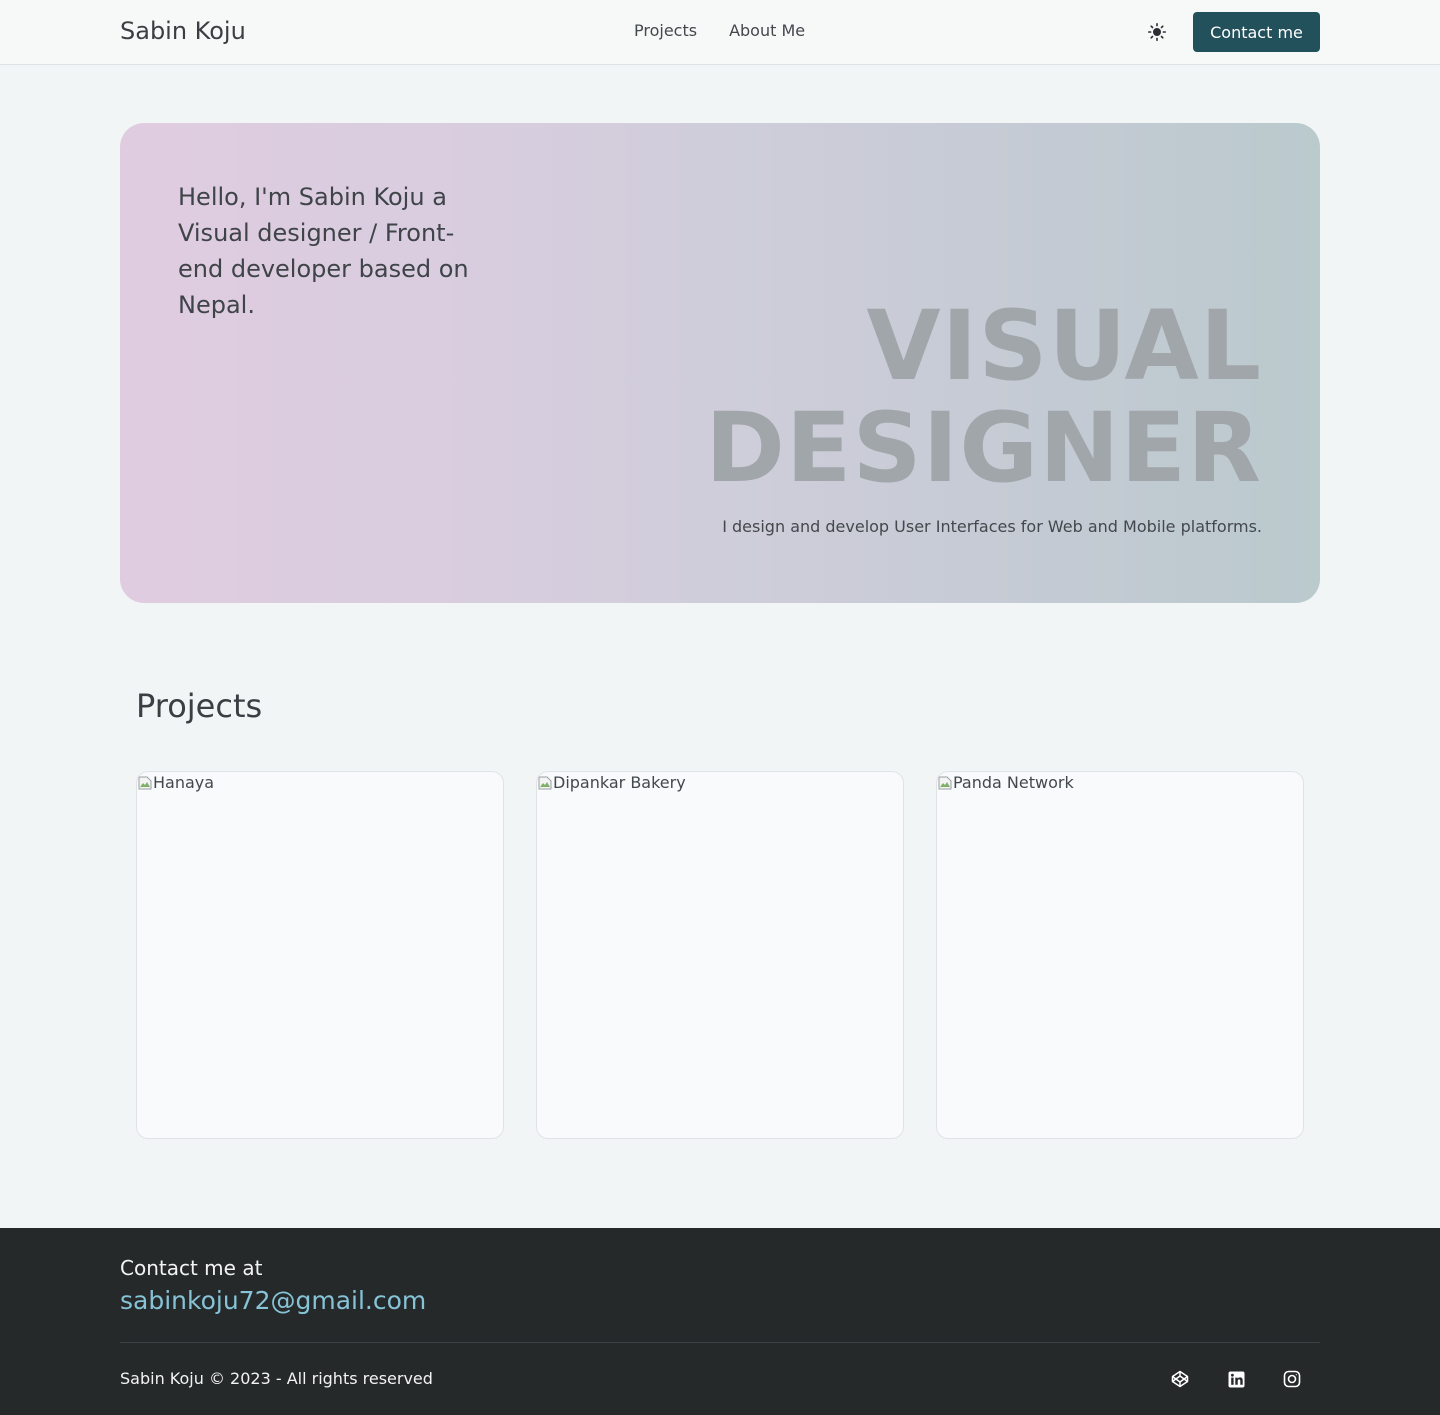 The width and height of the screenshot is (1440, 1415). What do you see at coordinates (184, 782) in the screenshot?
I see `project-image-alt: Hanaya` at bounding box center [184, 782].